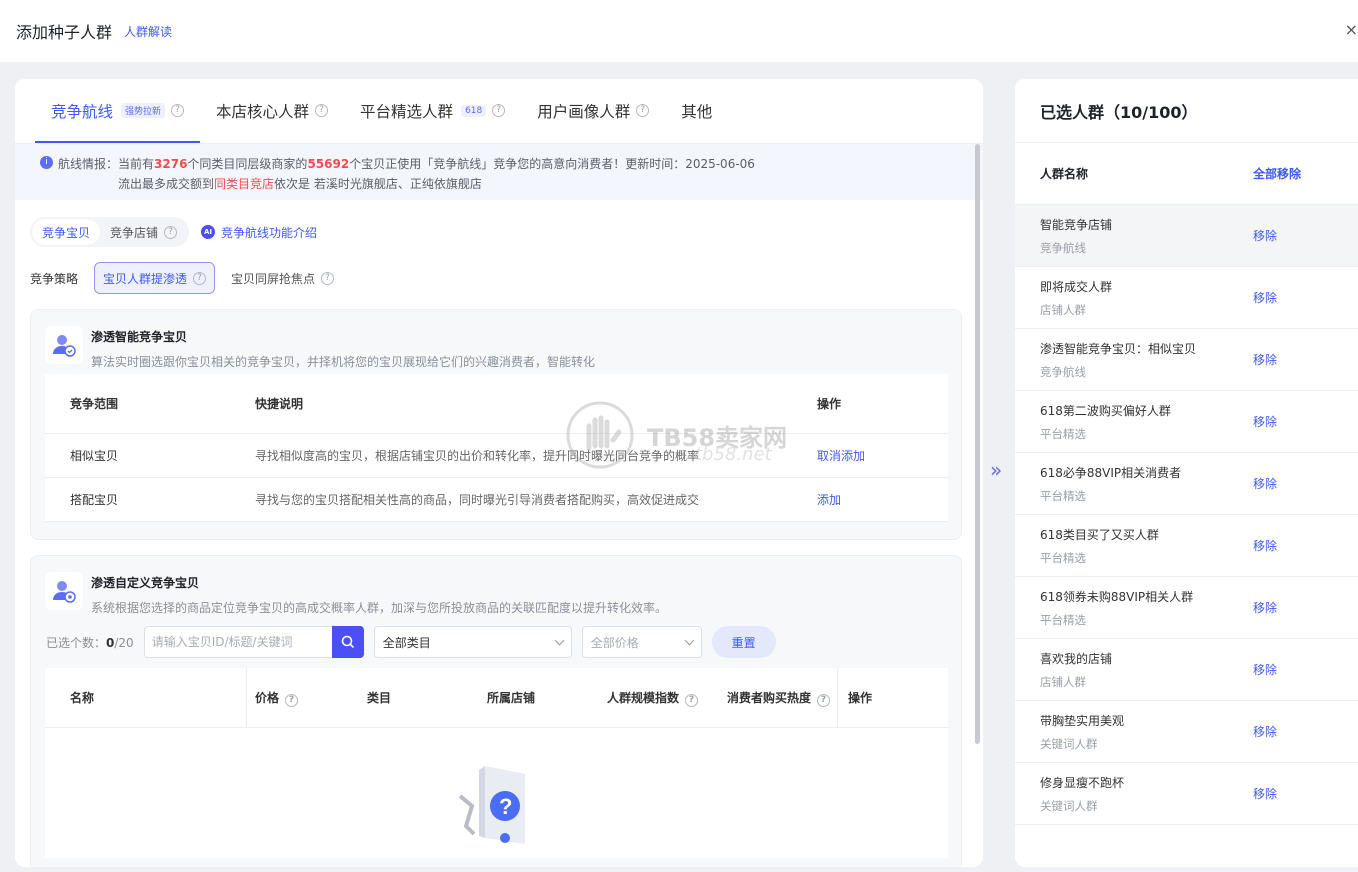  I want to click on item-count: 55692, so click(328, 164).